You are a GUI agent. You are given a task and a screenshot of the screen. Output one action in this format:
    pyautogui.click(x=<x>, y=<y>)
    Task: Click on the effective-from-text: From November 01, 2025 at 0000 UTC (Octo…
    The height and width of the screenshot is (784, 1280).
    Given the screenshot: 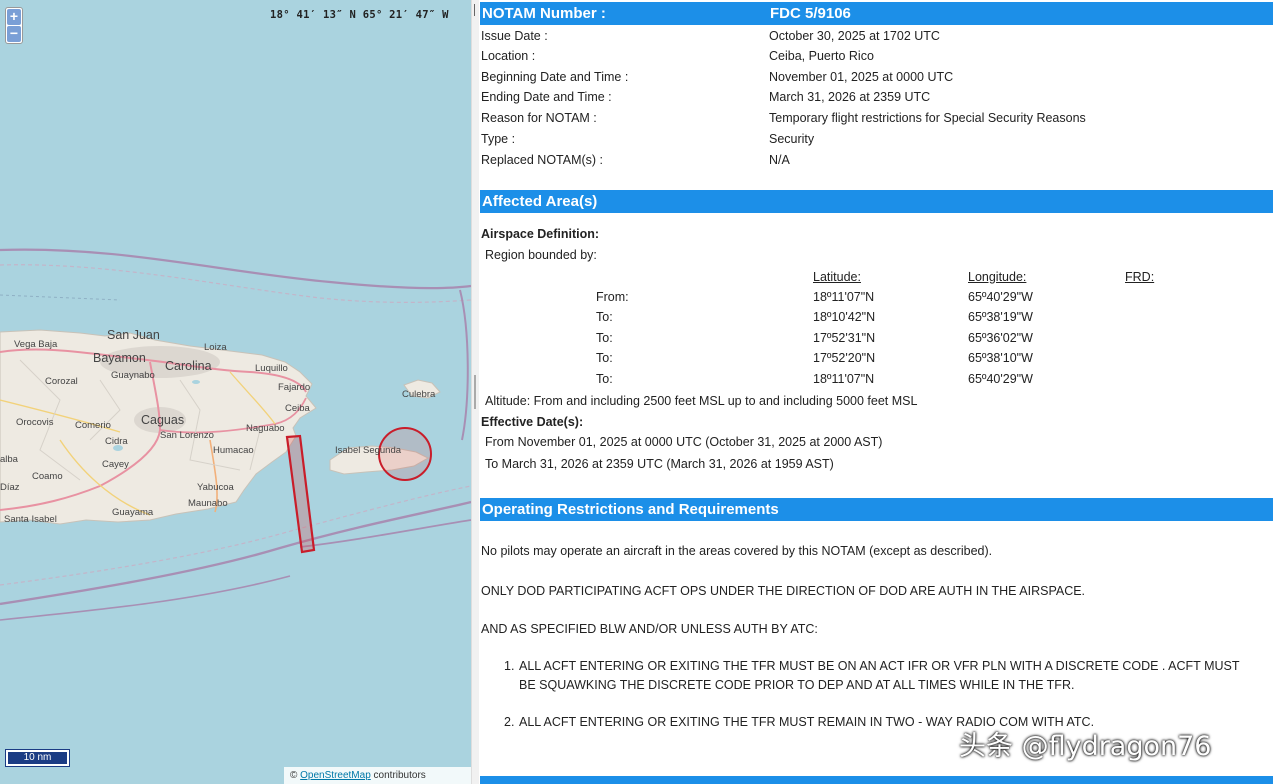 What is the action you would take?
    pyautogui.click(x=684, y=442)
    